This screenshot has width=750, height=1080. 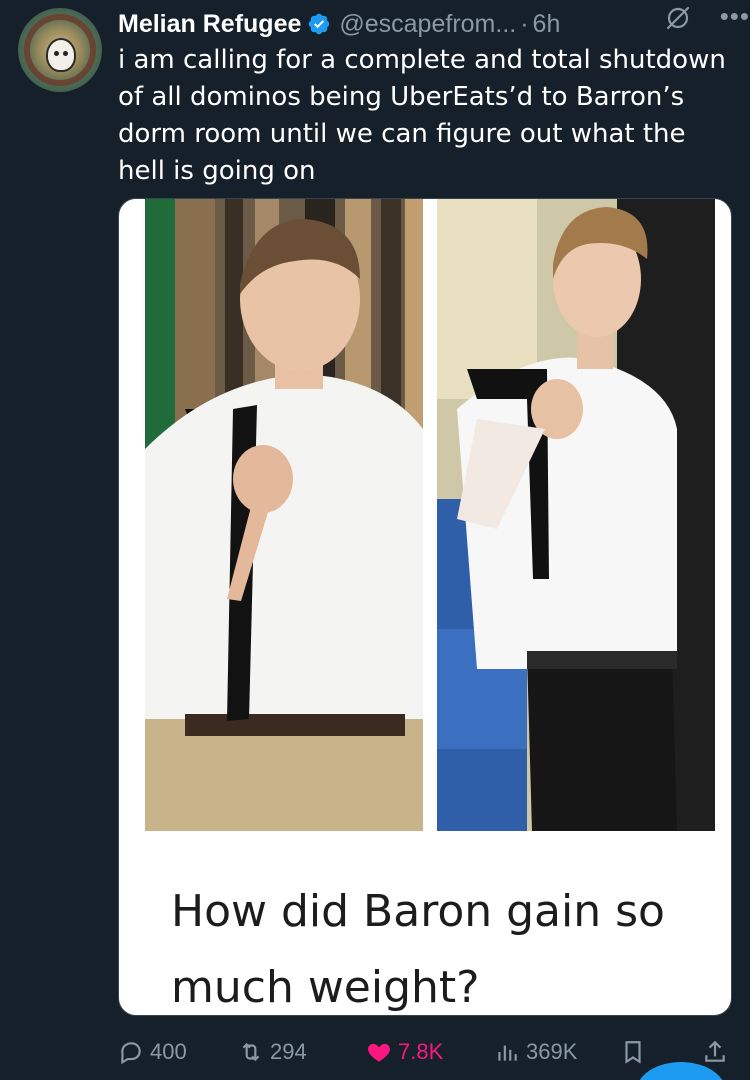 What do you see at coordinates (168, 1051) in the screenshot?
I see `reply-count: 400` at bounding box center [168, 1051].